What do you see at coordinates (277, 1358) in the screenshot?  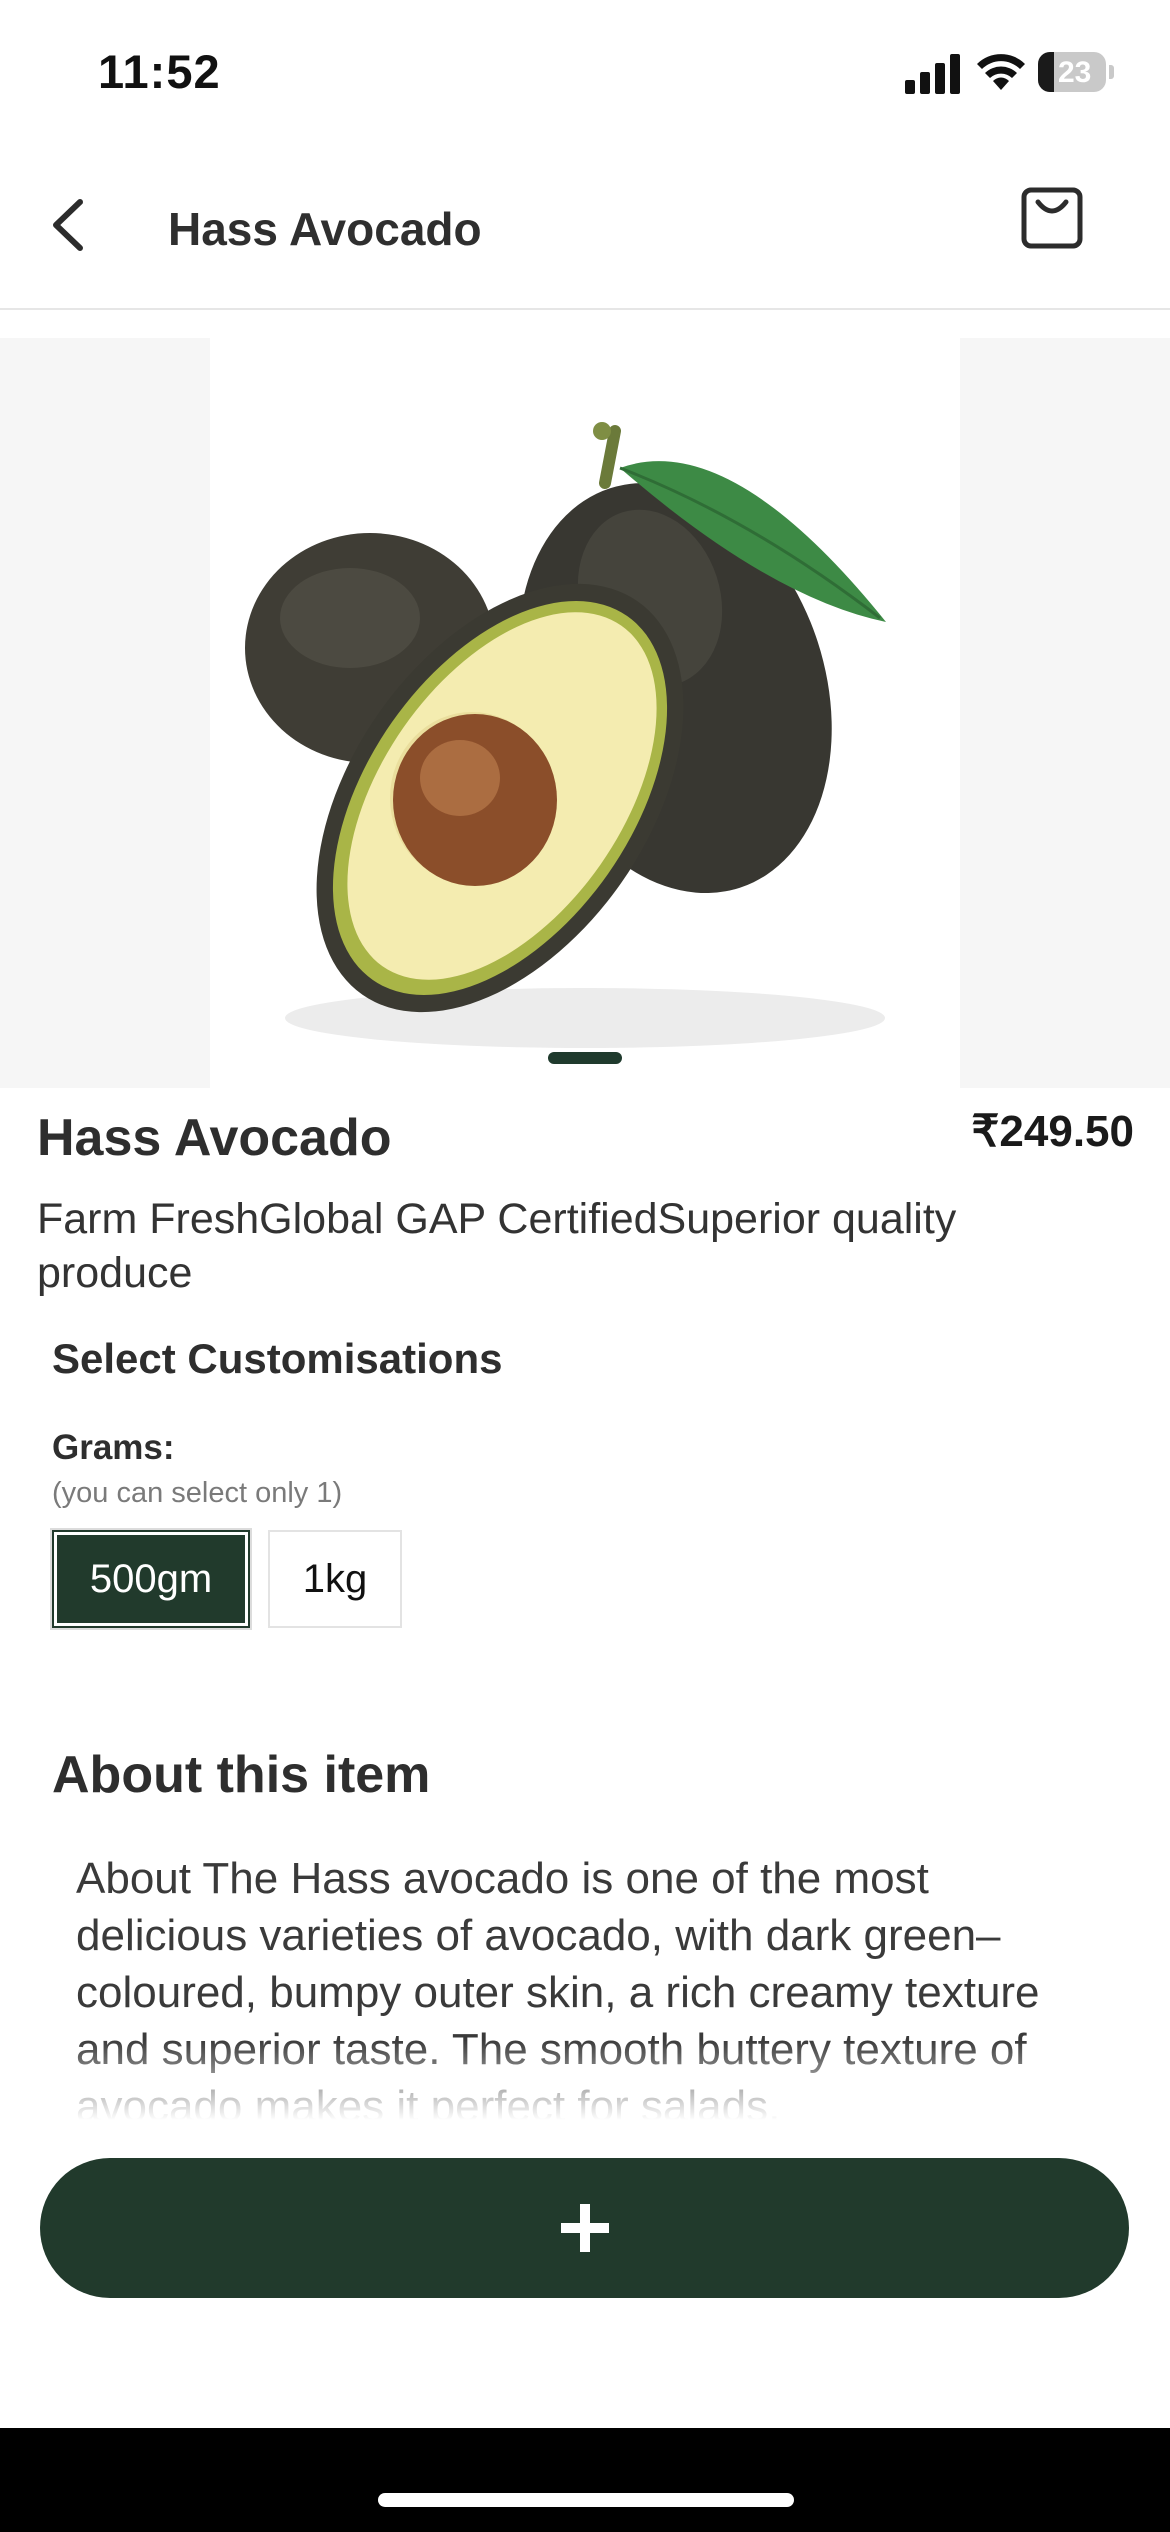 I see `customisations-heading: Select Customisations` at bounding box center [277, 1358].